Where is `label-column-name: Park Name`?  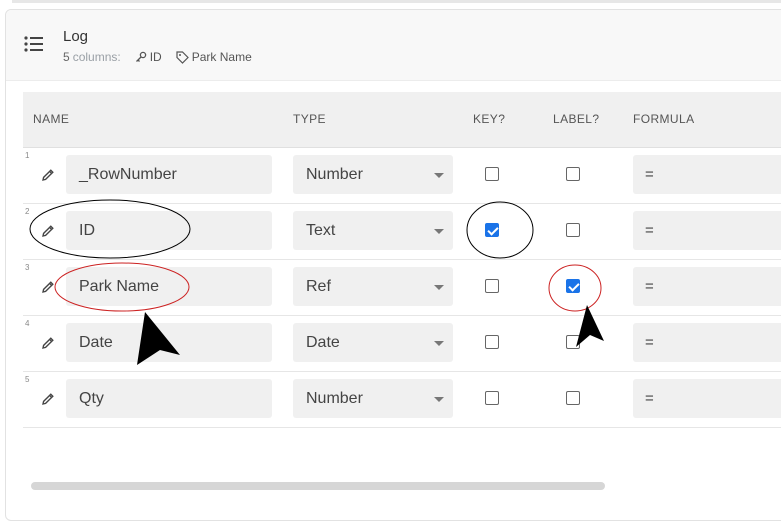 label-column-name: Park Name is located at coordinates (221, 57).